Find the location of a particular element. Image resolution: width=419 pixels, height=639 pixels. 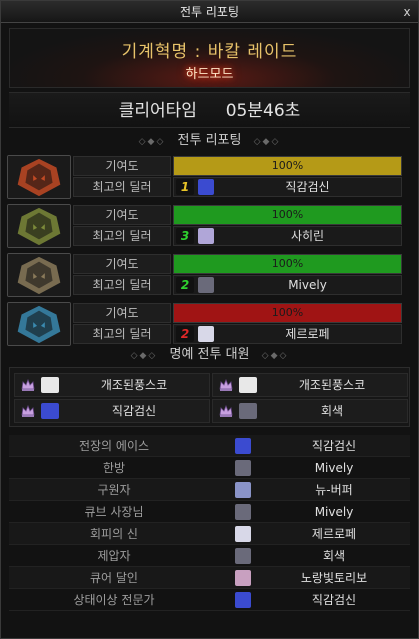

award-title: 큐브 사장님 is located at coordinates (114, 512).